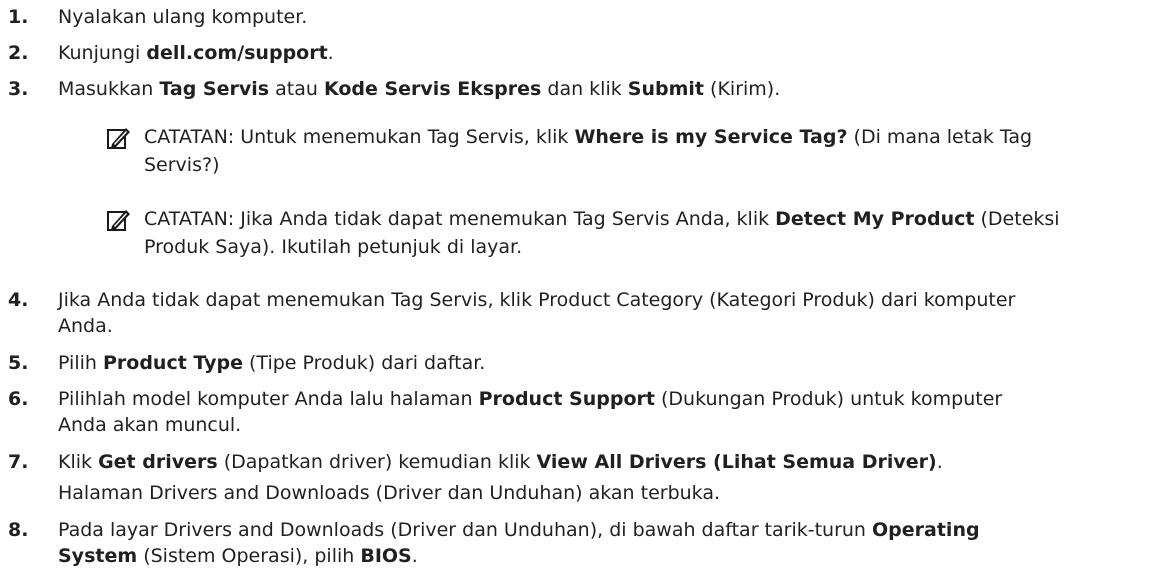 The height and width of the screenshot is (576, 1163). What do you see at coordinates (172, 363) in the screenshot?
I see `bold-term: Product Type` at bounding box center [172, 363].